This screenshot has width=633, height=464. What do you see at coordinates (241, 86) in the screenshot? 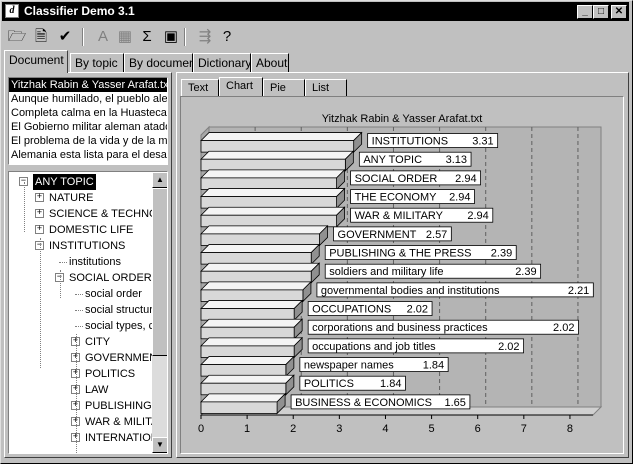
I see `tab-chart: Chart` at bounding box center [241, 86].